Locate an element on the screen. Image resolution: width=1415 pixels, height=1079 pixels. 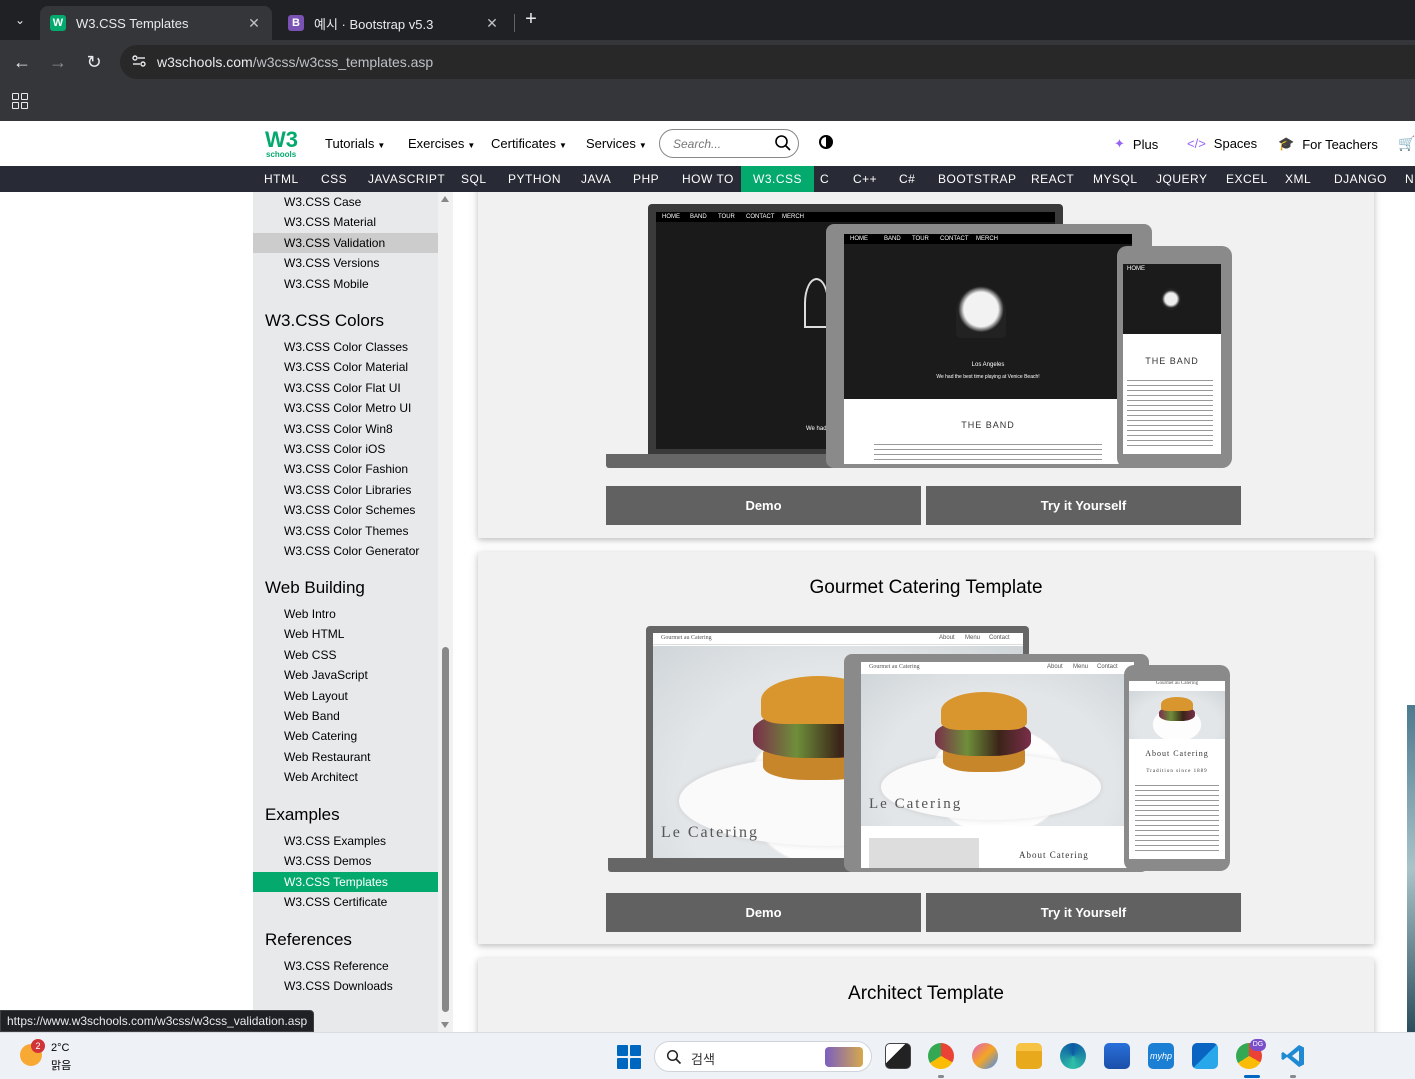
vscode-icon is located at coordinates (1293, 1056).